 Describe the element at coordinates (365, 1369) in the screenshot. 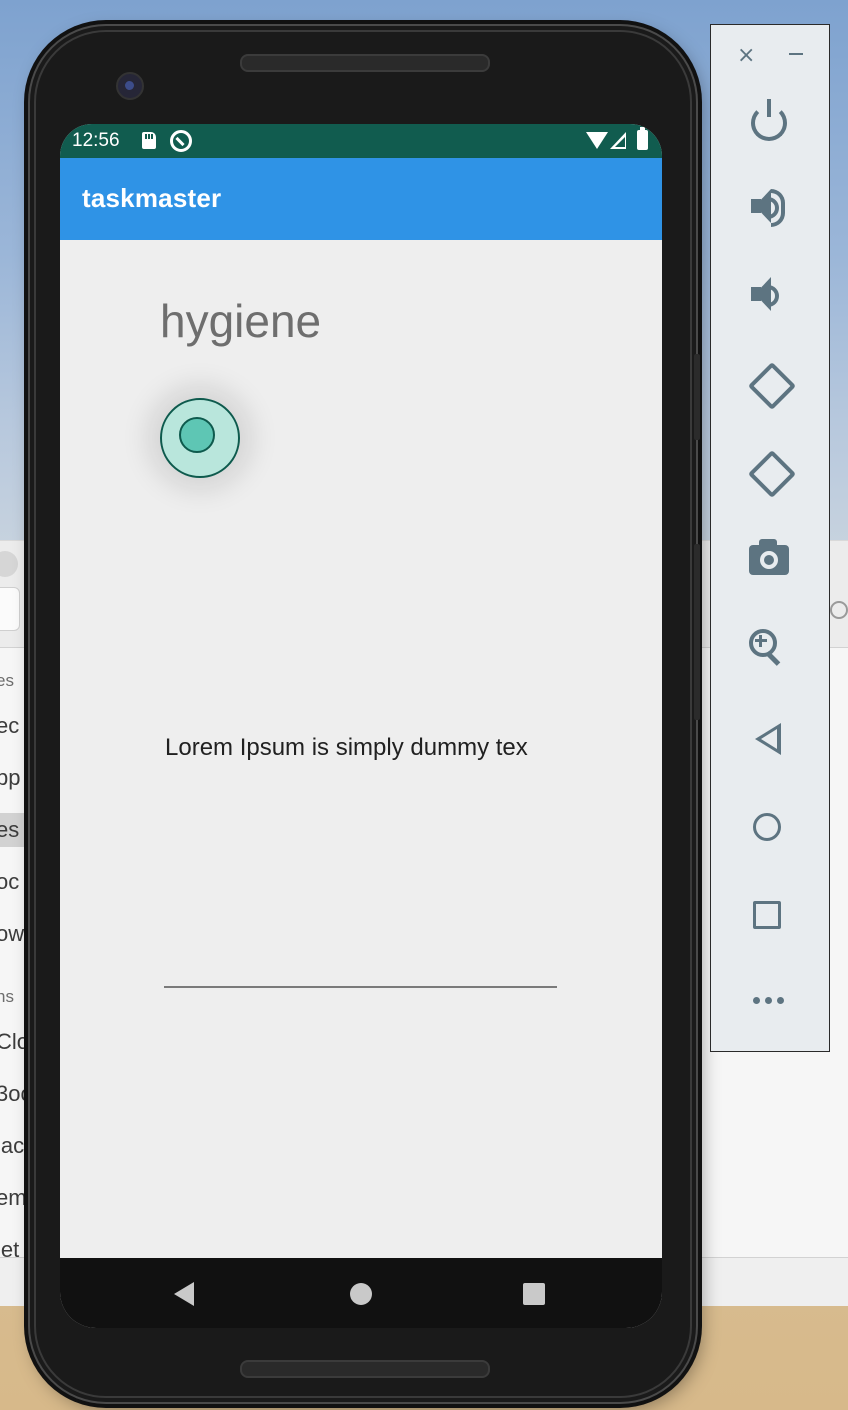

I see `bottom-speaker` at that location.